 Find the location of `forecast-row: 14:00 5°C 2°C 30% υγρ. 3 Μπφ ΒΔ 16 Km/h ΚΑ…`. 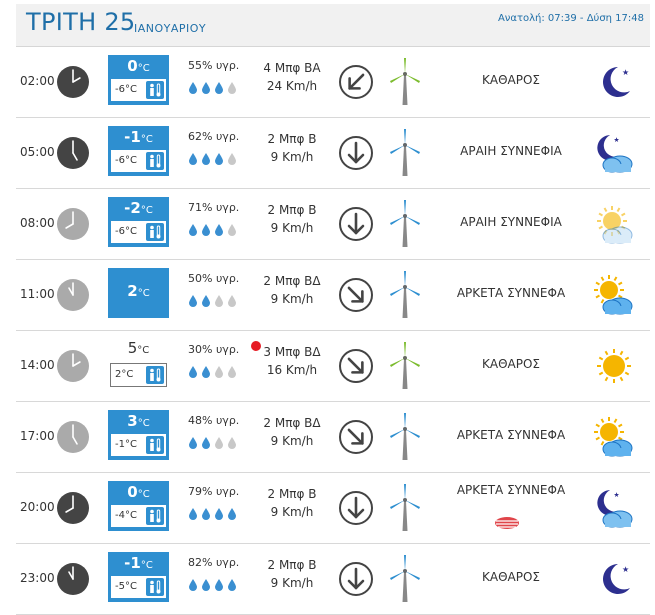

forecast-row: 14:00 5°C 2°C 30% υγρ. 3 Μπφ ΒΔ 16 Km/h ΚΑ… is located at coordinates (333, 366).